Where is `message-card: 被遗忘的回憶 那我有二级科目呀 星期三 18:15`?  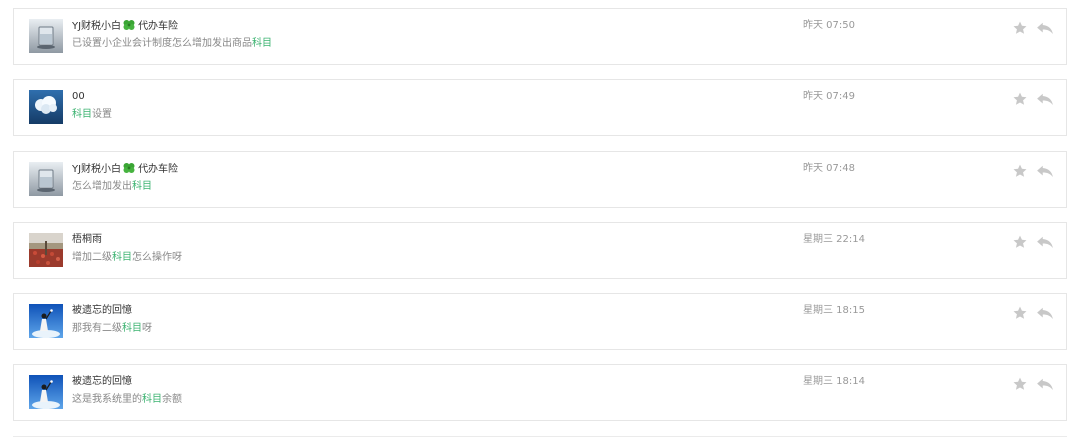 message-card: 被遗忘的回憶 那我有二级科目呀 星期三 18:15 is located at coordinates (540, 321).